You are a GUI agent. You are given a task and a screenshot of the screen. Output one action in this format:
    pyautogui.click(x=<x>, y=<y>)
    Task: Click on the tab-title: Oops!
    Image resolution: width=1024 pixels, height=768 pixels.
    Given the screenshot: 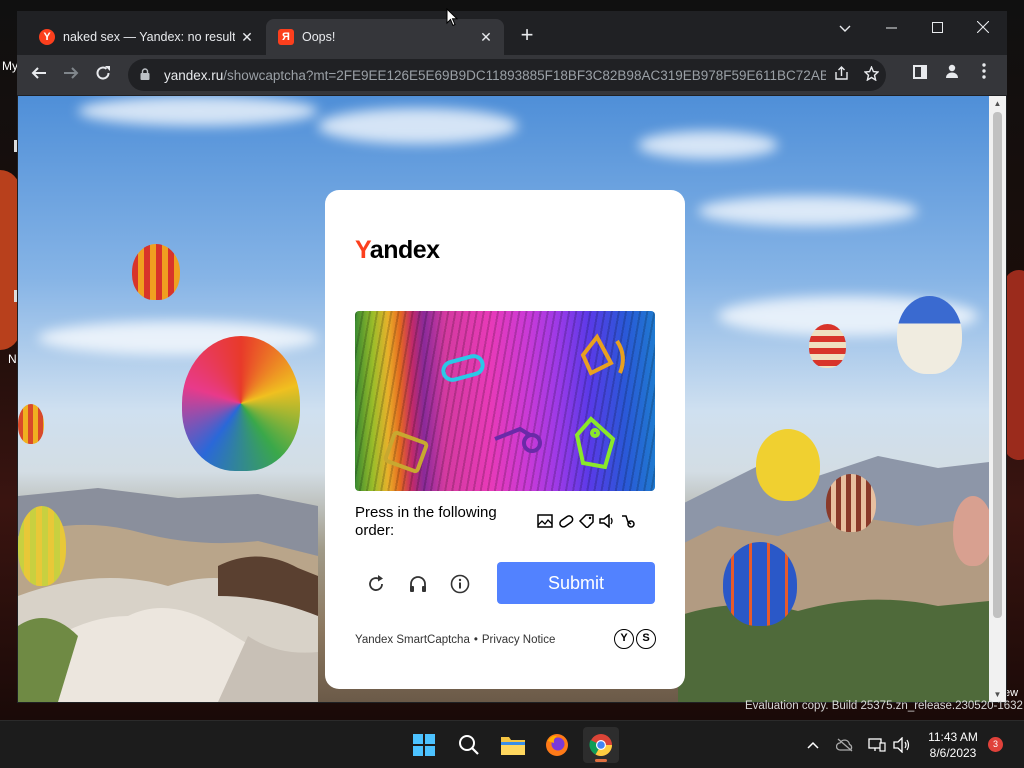 What is the action you would take?
    pyautogui.click(x=319, y=37)
    